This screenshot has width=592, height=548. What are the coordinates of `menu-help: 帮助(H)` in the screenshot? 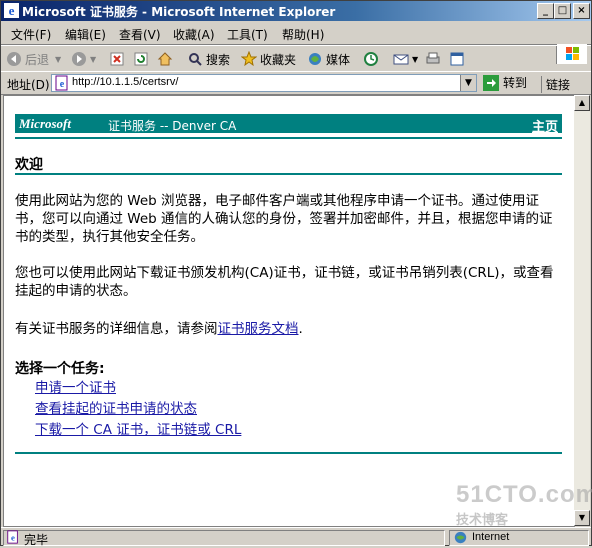 It's located at (303, 34).